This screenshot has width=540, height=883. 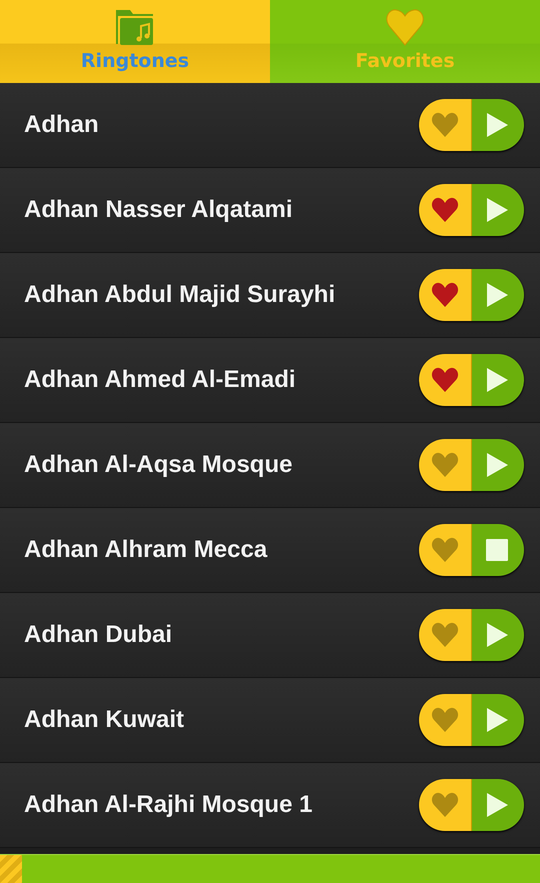 I want to click on ringtone-row: Adhan Abdul Majid Surayhi, so click(x=270, y=295).